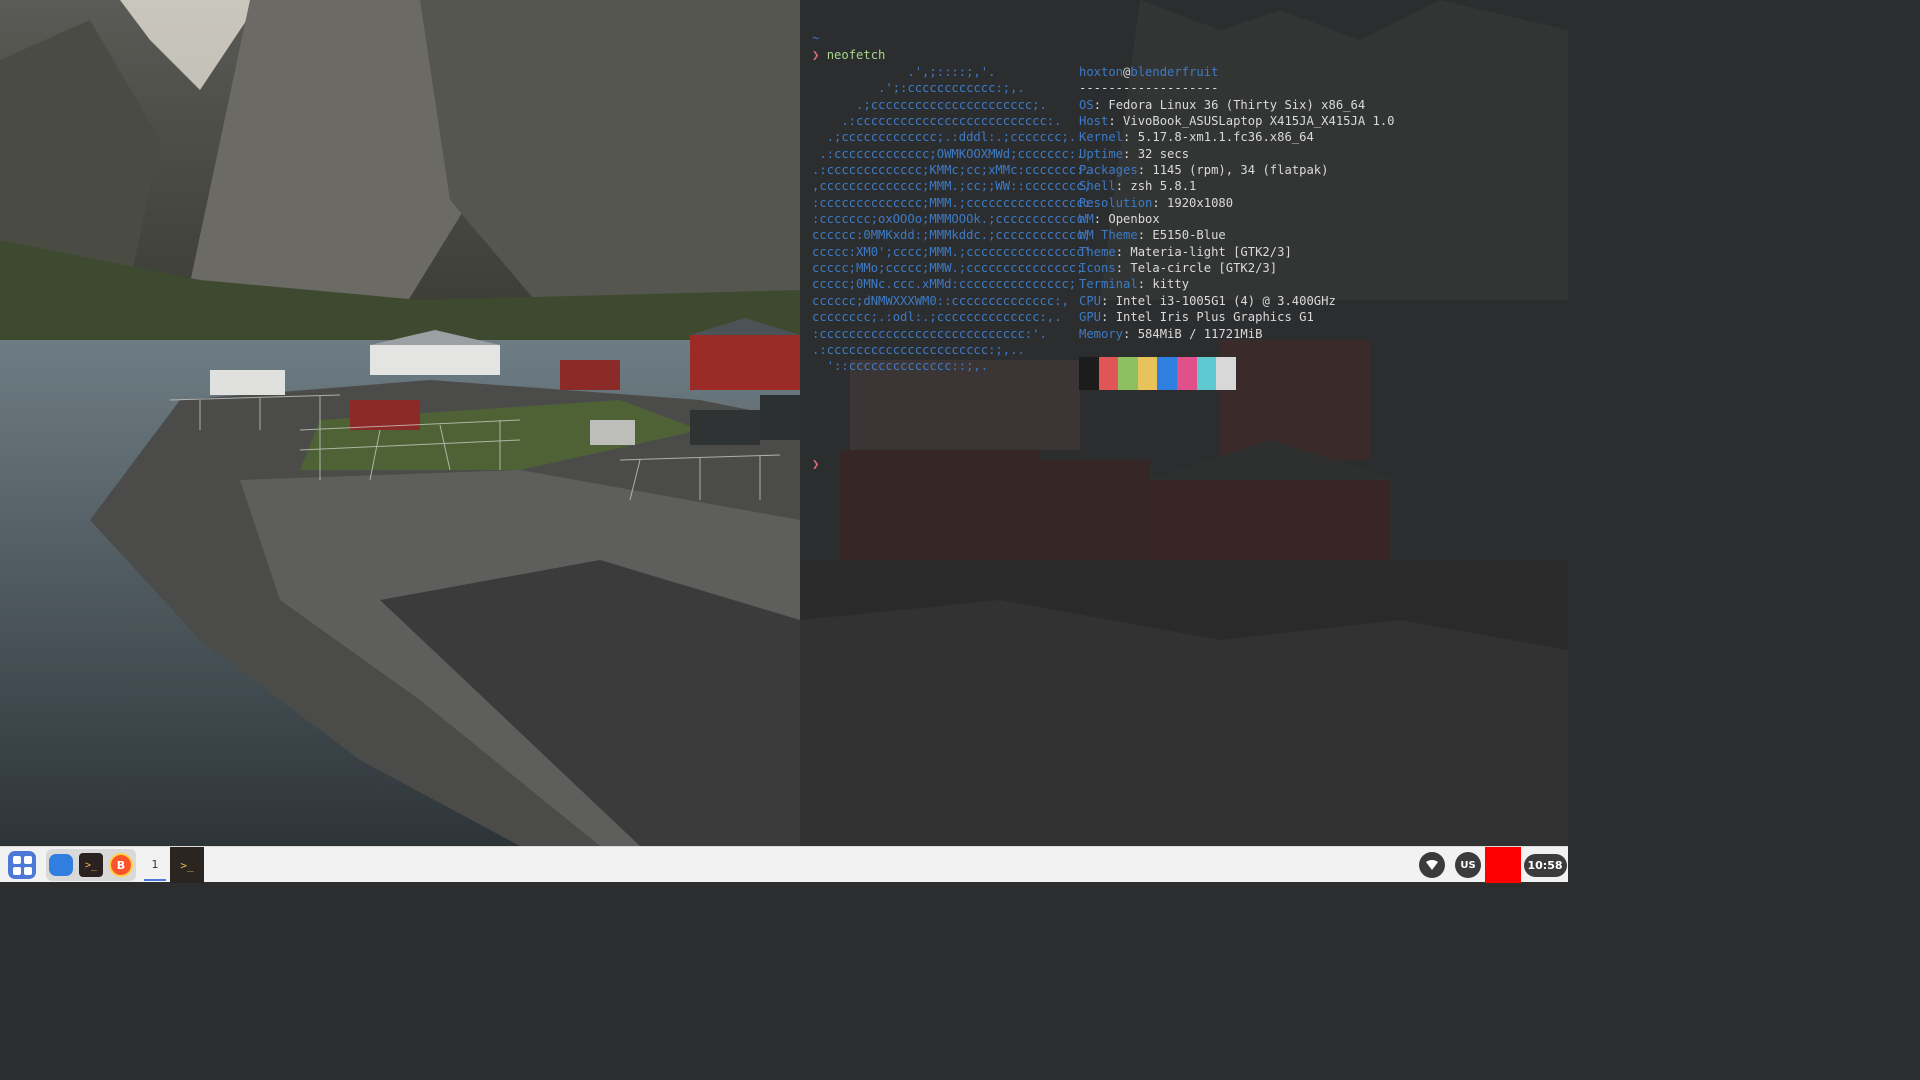 The width and height of the screenshot is (1920, 1080). I want to click on info-row: Theme: Materia-light [GTK2/3], so click(1237, 252).